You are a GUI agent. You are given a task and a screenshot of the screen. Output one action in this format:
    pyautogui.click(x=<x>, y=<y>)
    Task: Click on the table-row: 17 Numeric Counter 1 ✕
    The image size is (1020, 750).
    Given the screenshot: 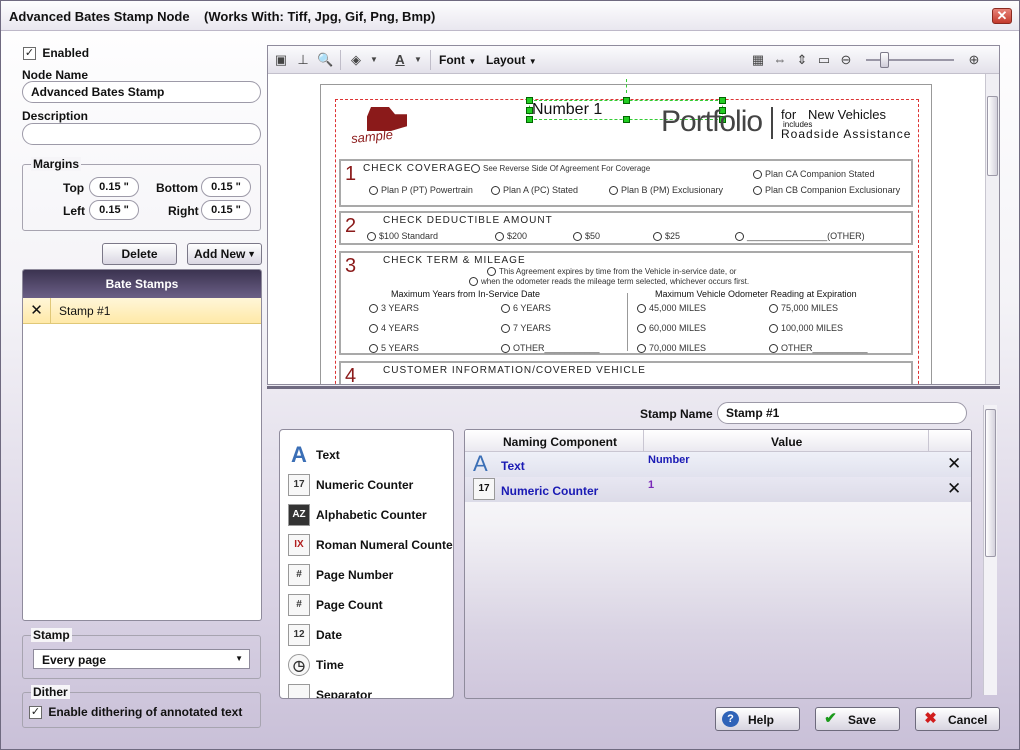 What is the action you would take?
    pyautogui.click(x=718, y=489)
    